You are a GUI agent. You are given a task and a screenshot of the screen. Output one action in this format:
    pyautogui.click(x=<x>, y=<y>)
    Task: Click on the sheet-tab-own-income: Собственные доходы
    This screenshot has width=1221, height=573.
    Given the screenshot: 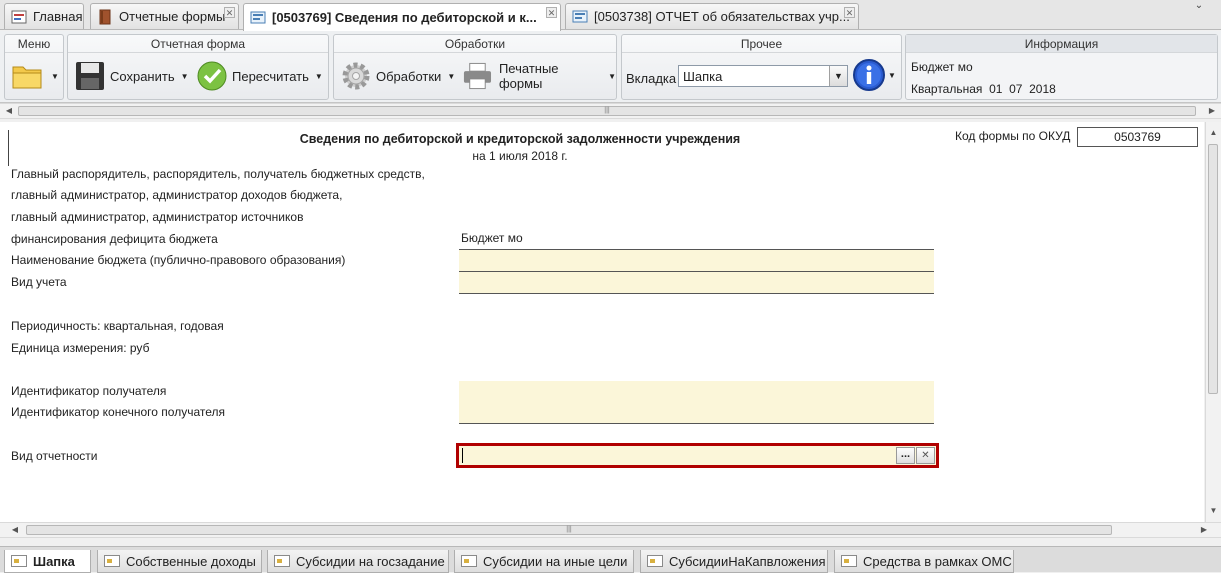 What is the action you would take?
    pyautogui.click(x=179, y=561)
    